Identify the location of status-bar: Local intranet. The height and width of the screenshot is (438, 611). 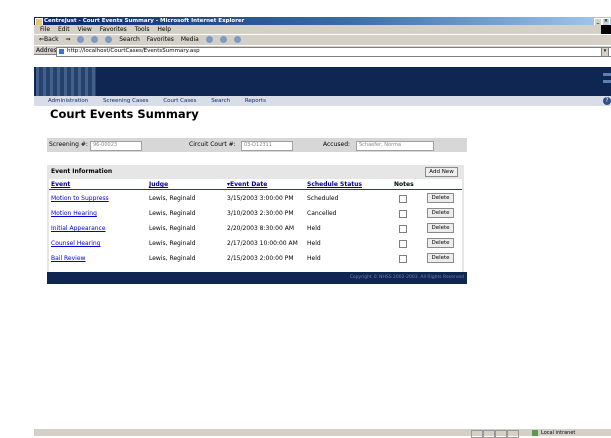
(322, 433).